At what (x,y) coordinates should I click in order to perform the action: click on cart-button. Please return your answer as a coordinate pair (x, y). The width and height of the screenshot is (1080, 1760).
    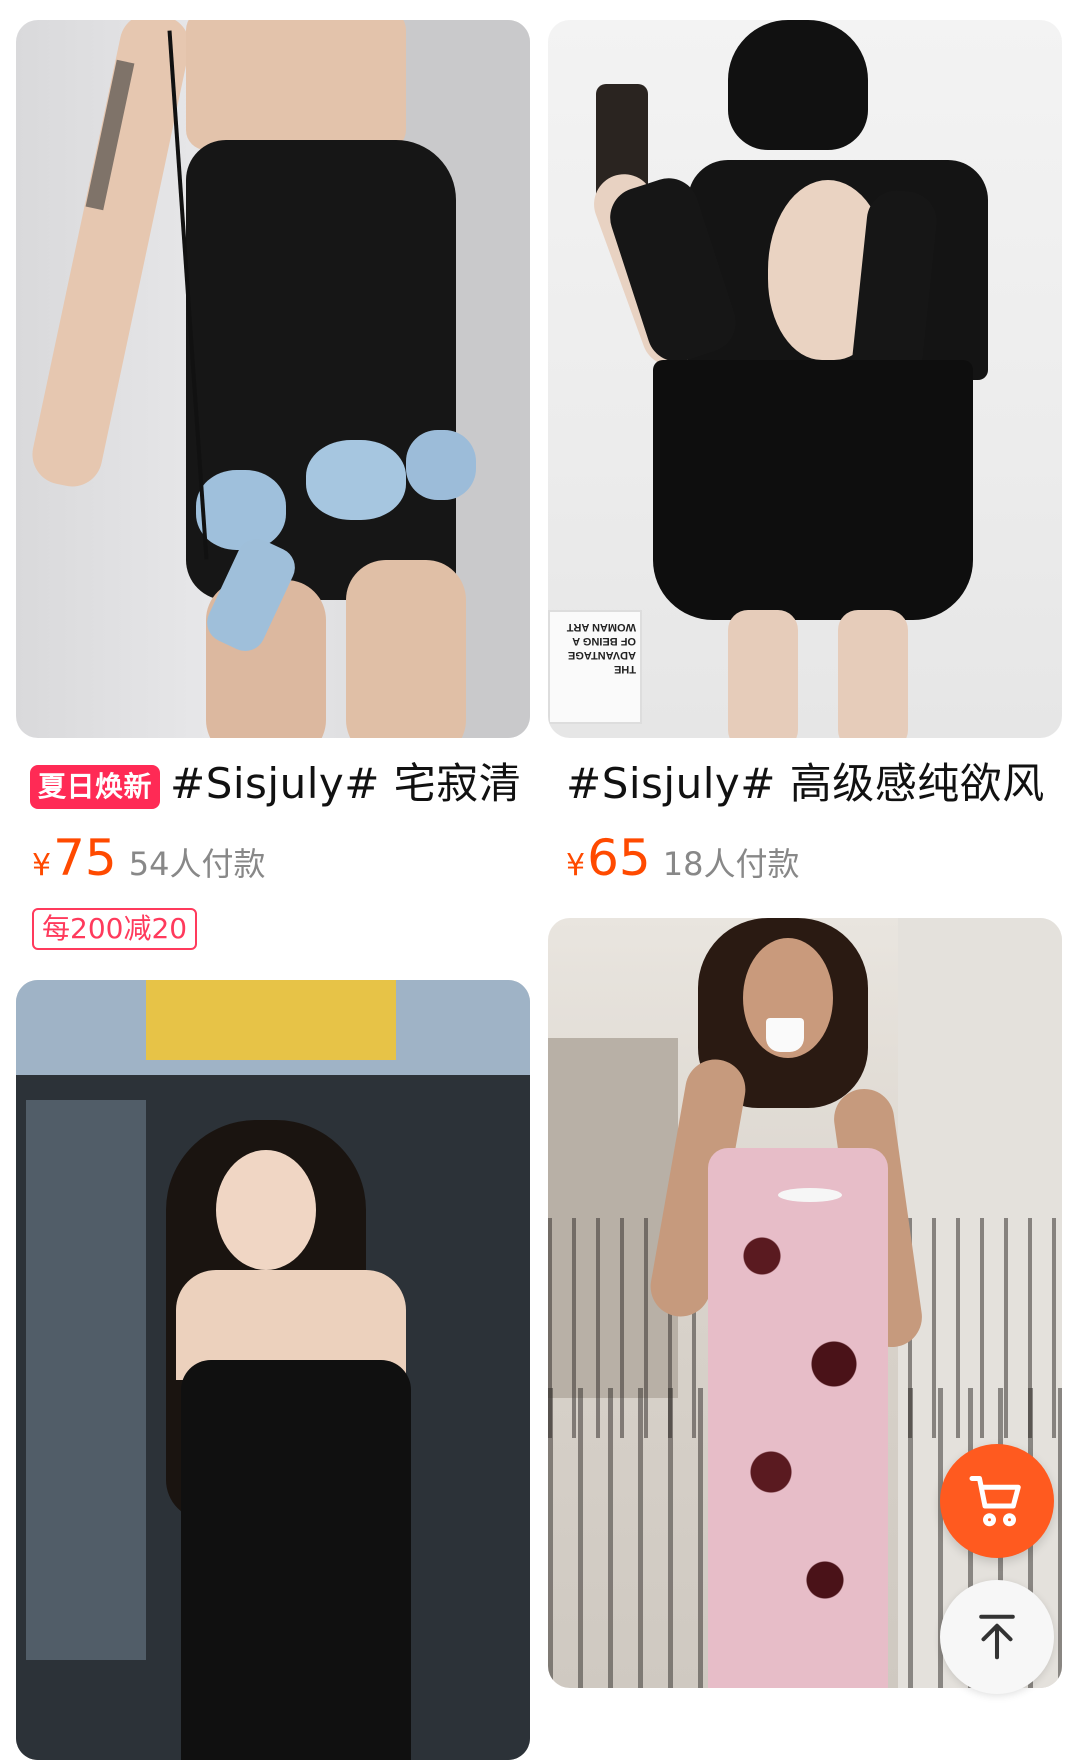
    Looking at the image, I should click on (997, 1501).